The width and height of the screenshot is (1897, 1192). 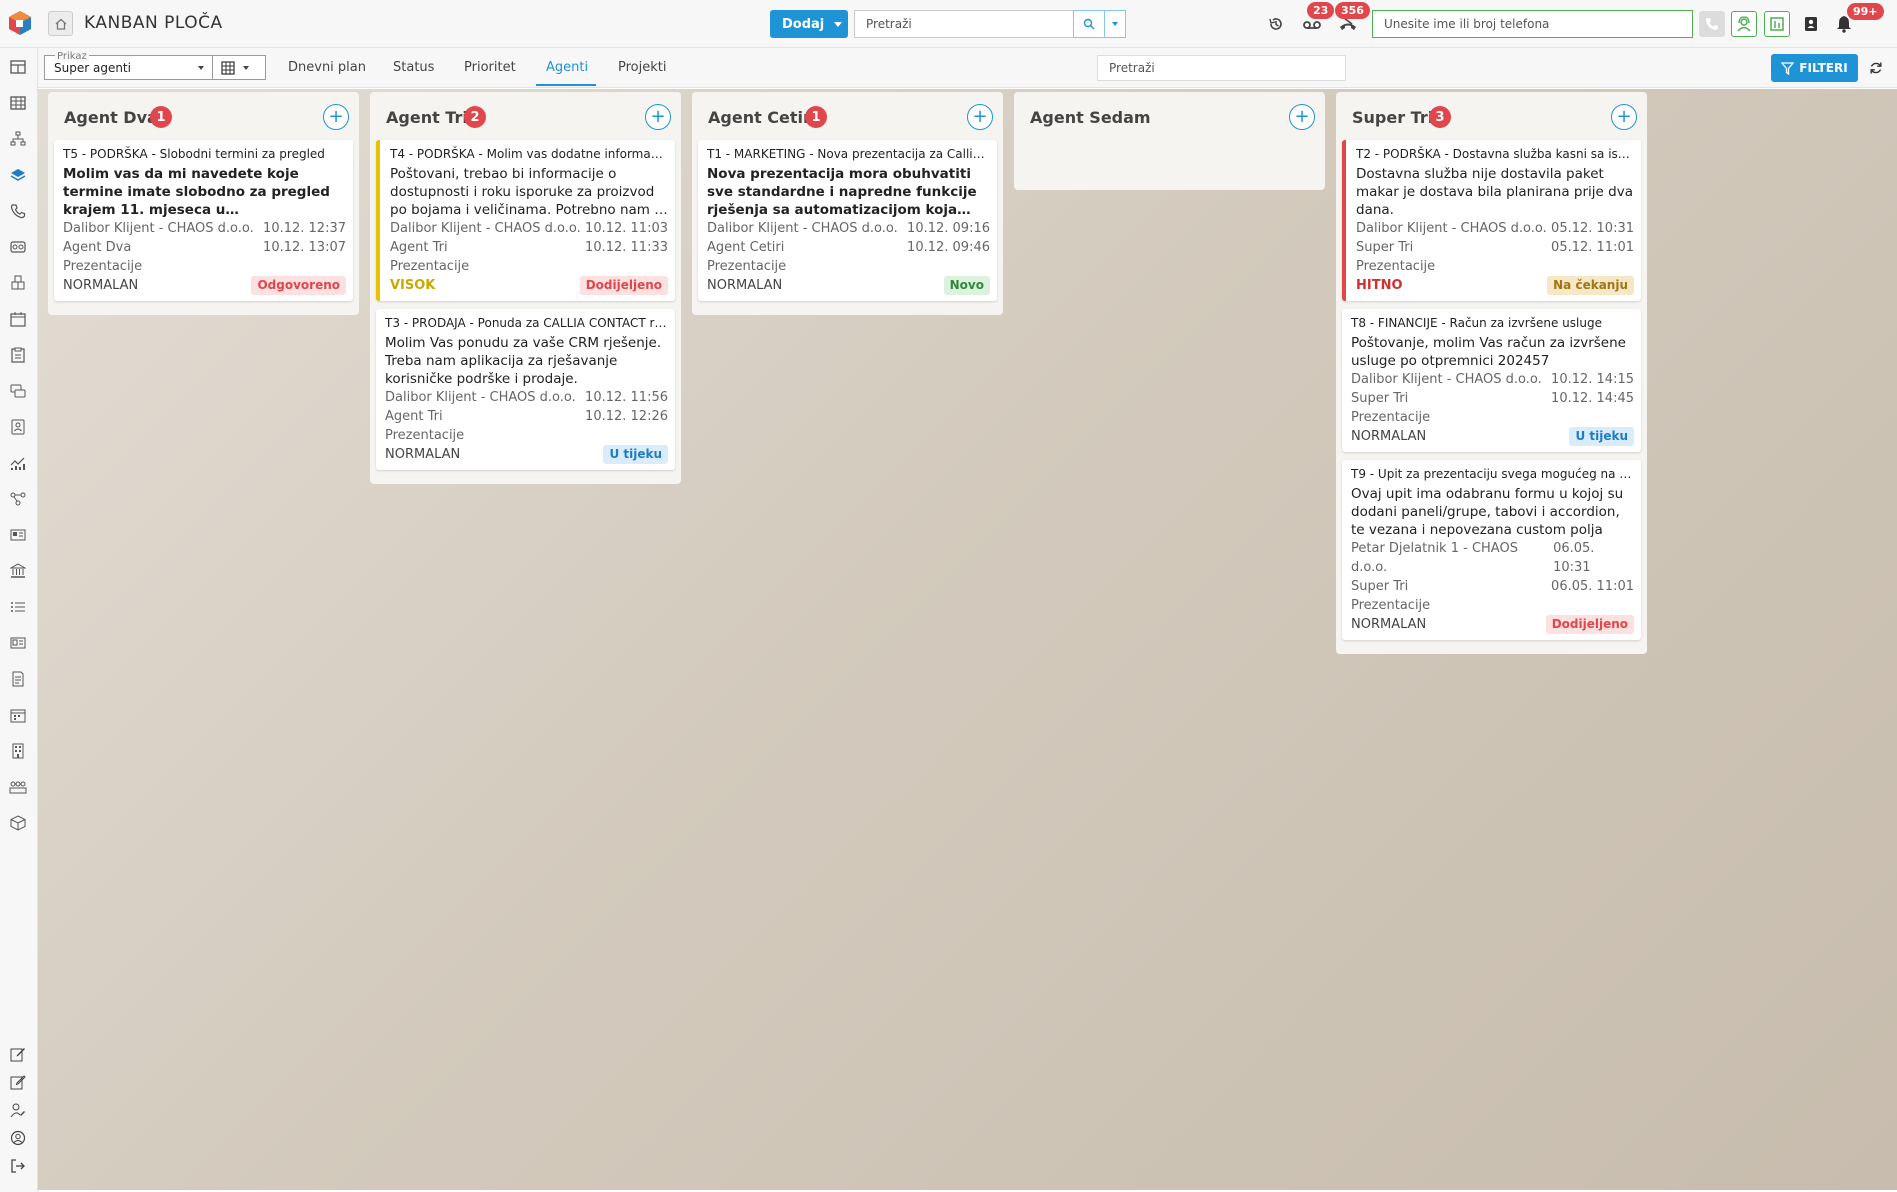 What do you see at coordinates (413, 67) in the screenshot?
I see `tab-status: Status` at bounding box center [413, 67].